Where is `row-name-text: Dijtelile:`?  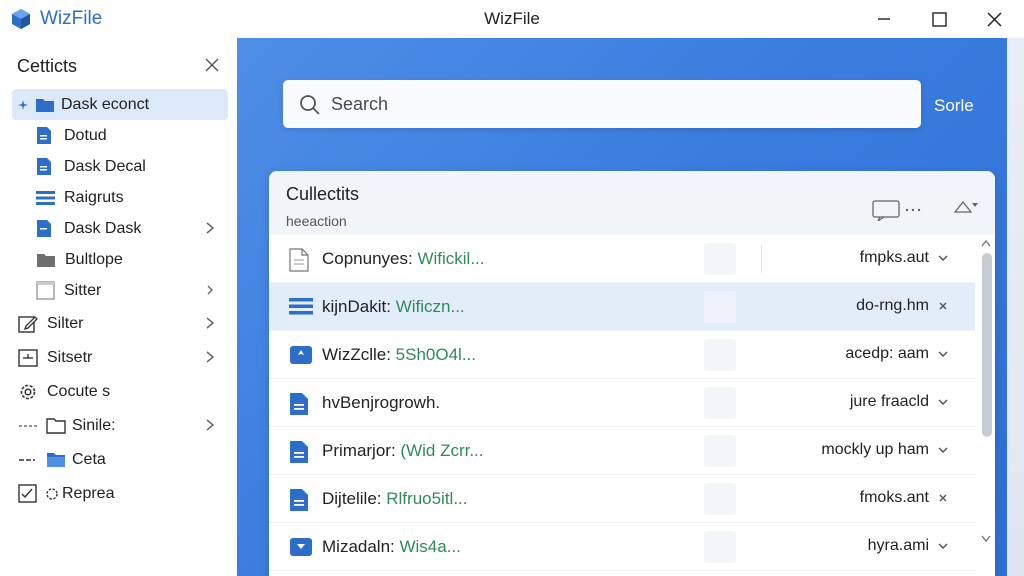 row-name-text: Dijtelile: is located at coordinates (354, 498).